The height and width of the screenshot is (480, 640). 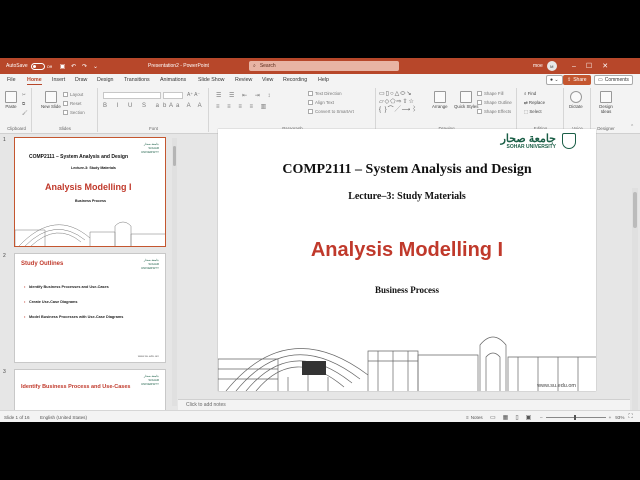 I want to click on design-ideas-button: Design Ideas, so click(x=606, y=102).